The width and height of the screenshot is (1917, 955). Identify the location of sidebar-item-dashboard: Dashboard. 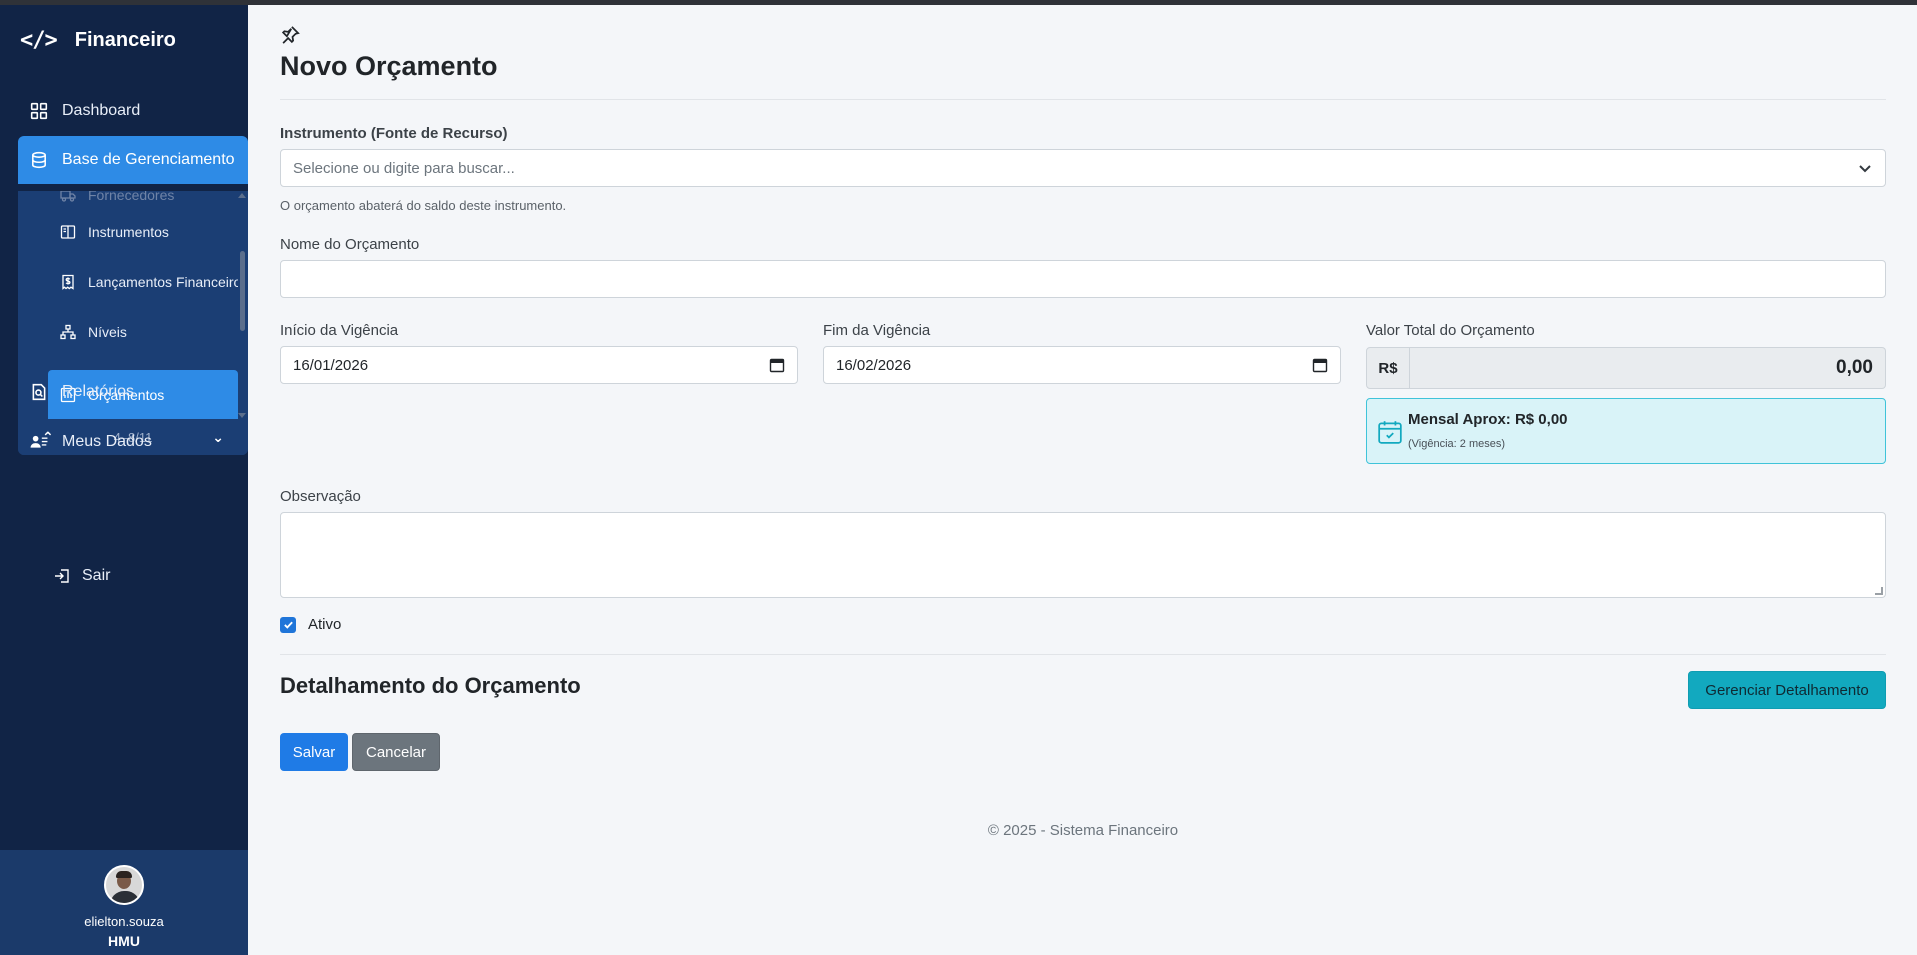
(133, 111).